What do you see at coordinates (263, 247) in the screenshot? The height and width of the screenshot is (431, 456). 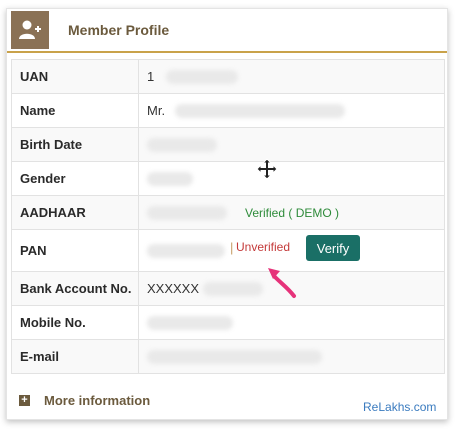 I see `pan-status-badge: Unverified` at bounding box center [263, 247].